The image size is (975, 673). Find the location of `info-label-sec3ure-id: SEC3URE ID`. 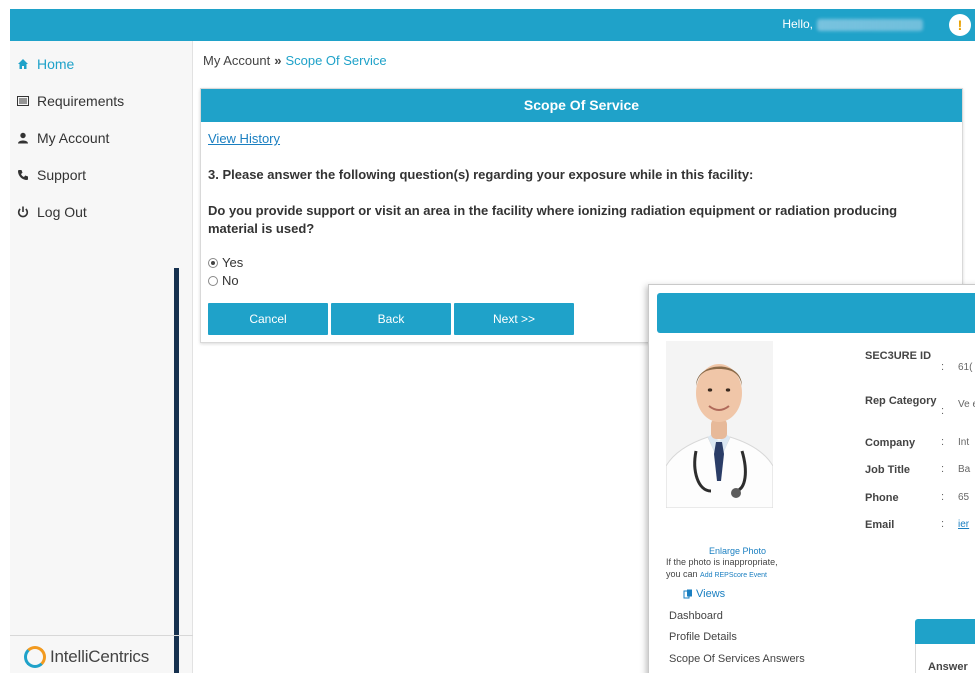

info-label-sec3ure-id: SEC3URE ID is located at coordinates (898, 356).